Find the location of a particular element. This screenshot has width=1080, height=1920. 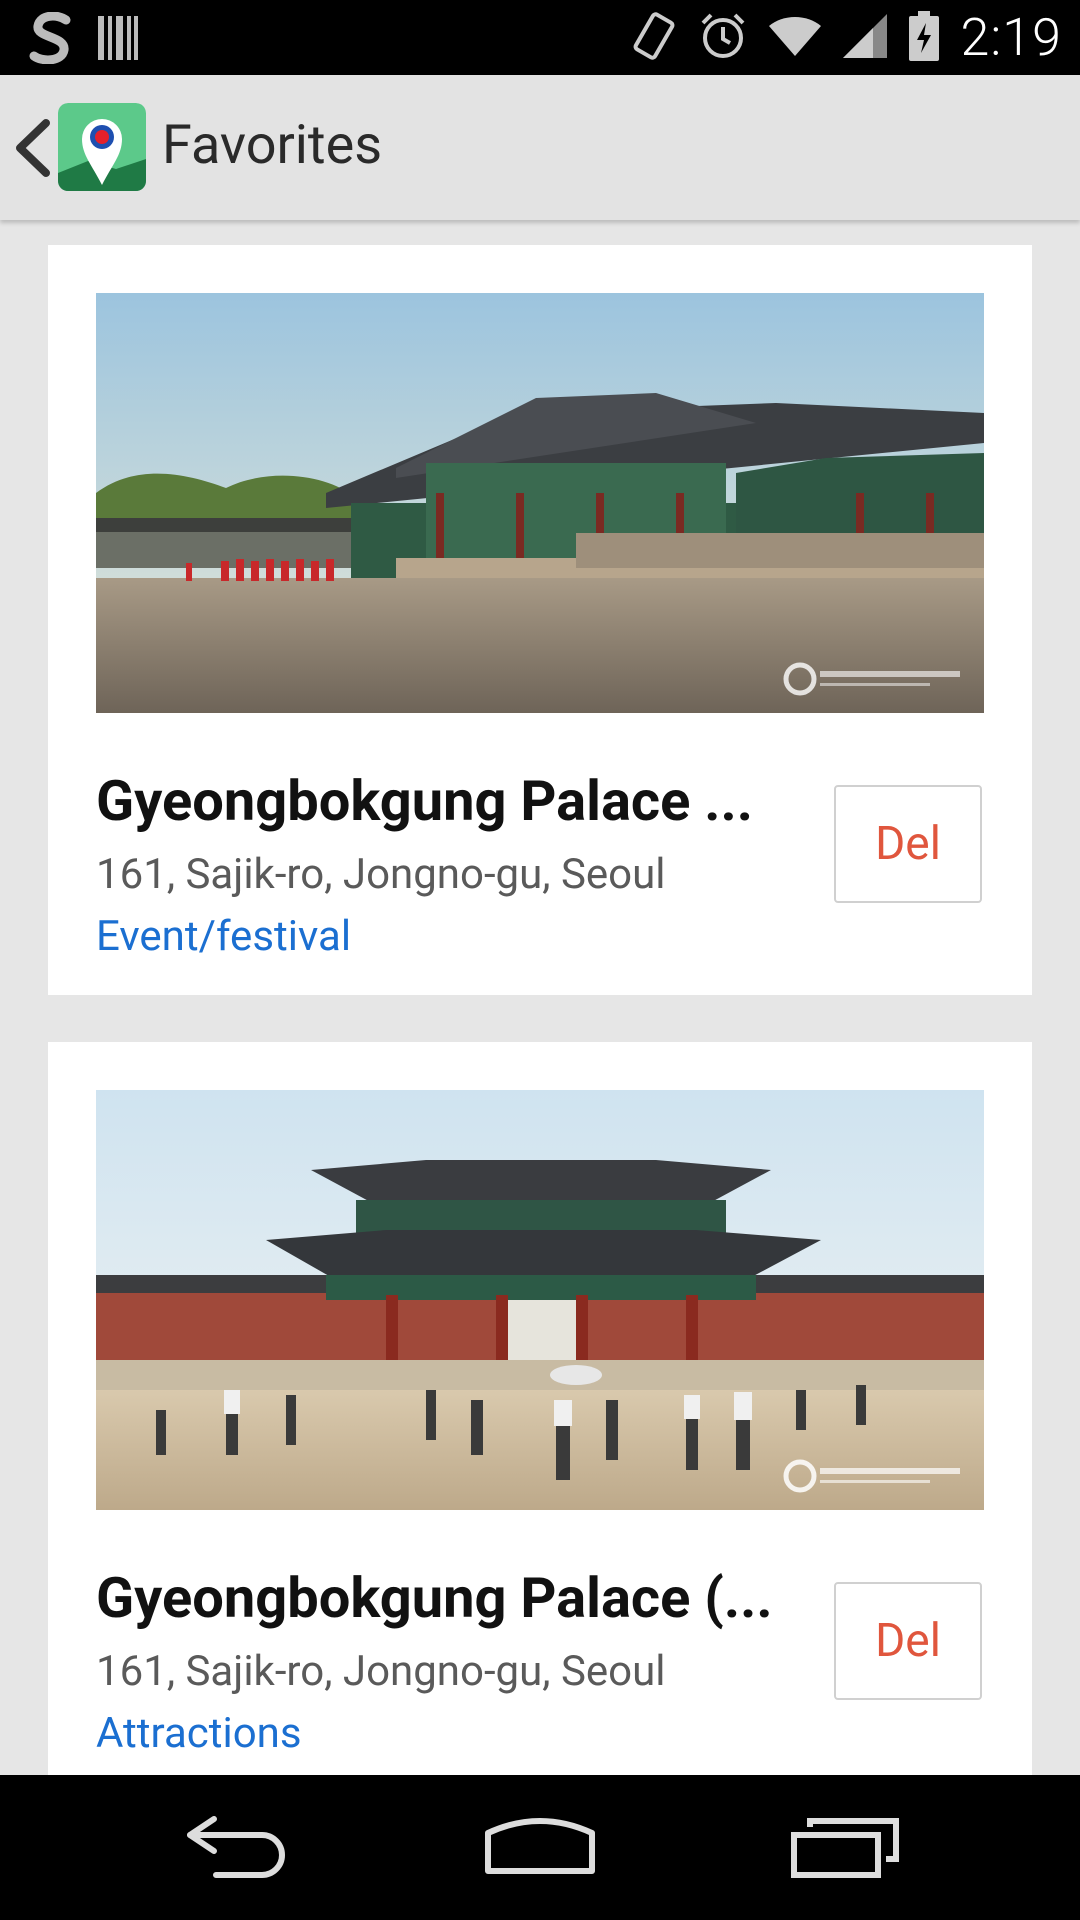

nav-recents-icon is located at coordinates (850, 1850).